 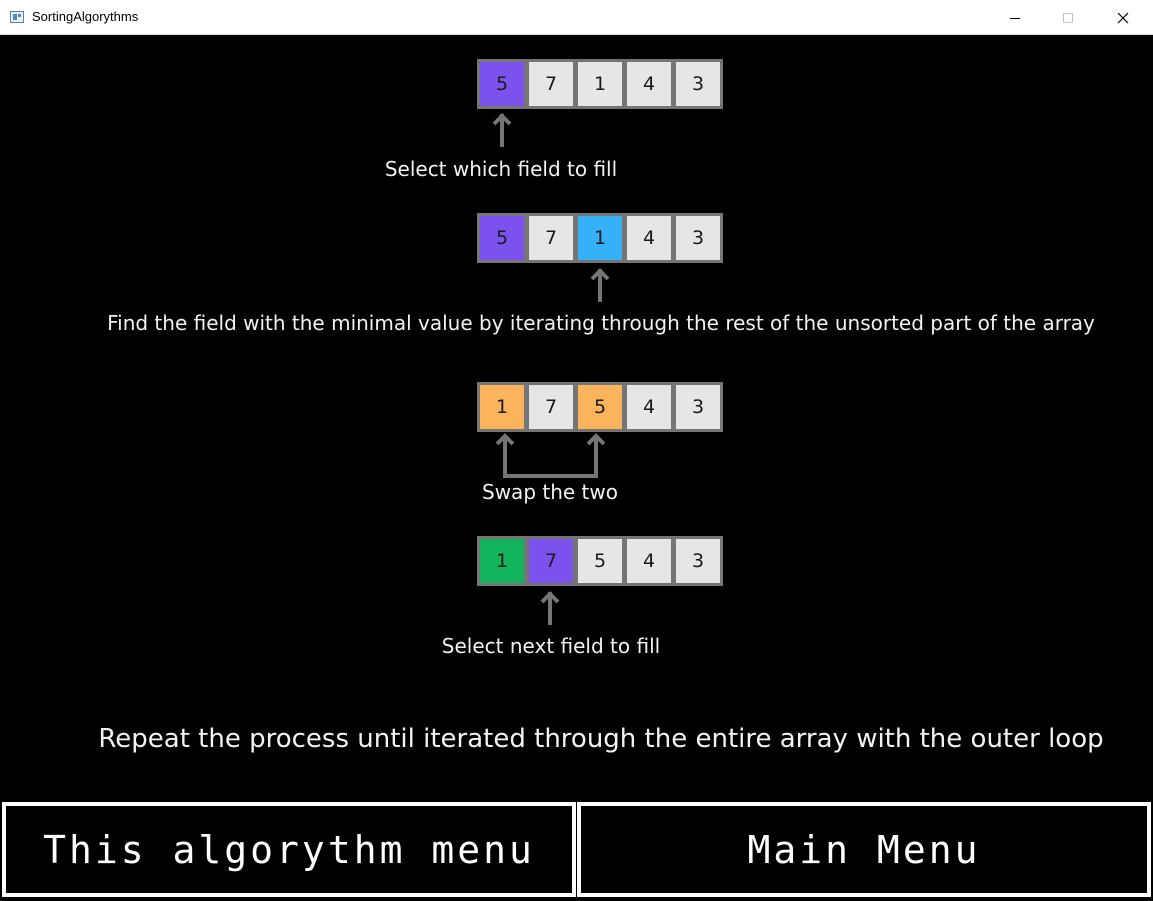 What do you see at coordinates (551, 646) in the screenshot?
I see `step-caption: Select next field to fill` at bounding box center [551, 646].